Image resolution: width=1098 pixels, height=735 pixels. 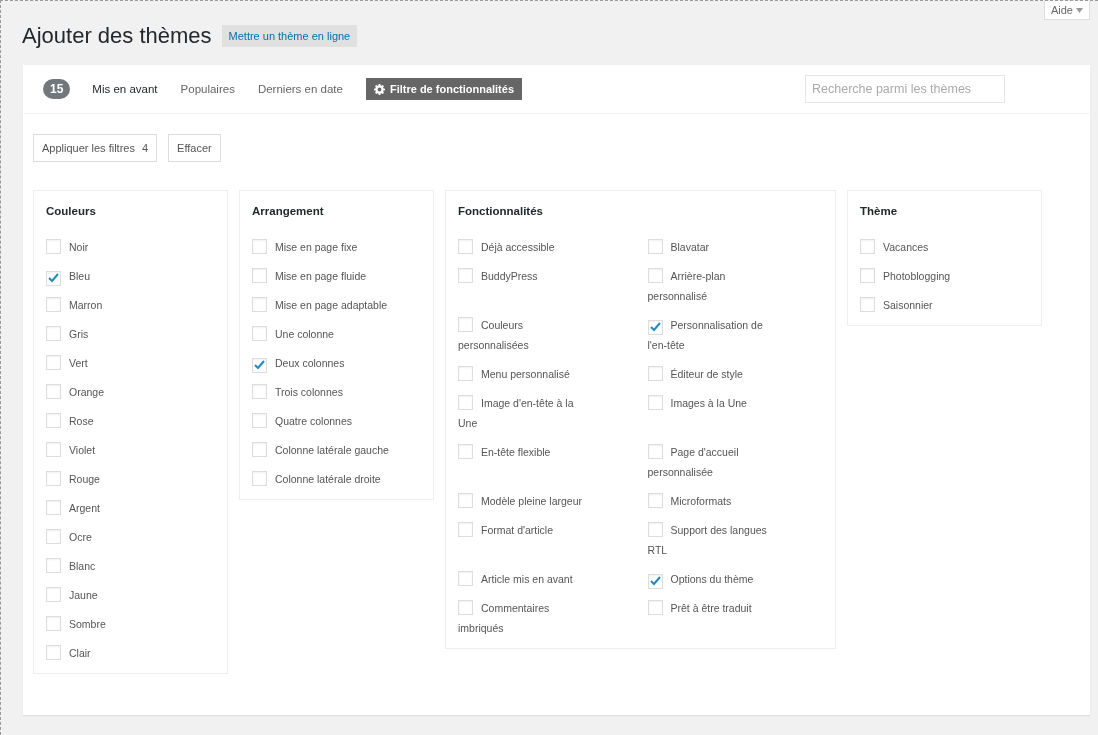 What do you see at coordinates (736, 286) in the screenshot?
I see `checkbox-label: Arrière-plan personnalisé` at bounding box center [736, 286].